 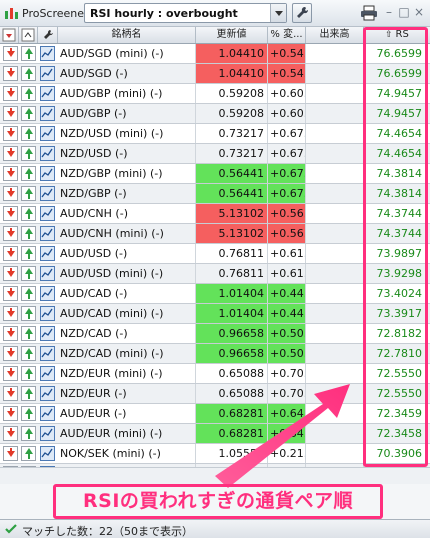 I want to click on last-price: 0.96658, so click(x=232, y=353).